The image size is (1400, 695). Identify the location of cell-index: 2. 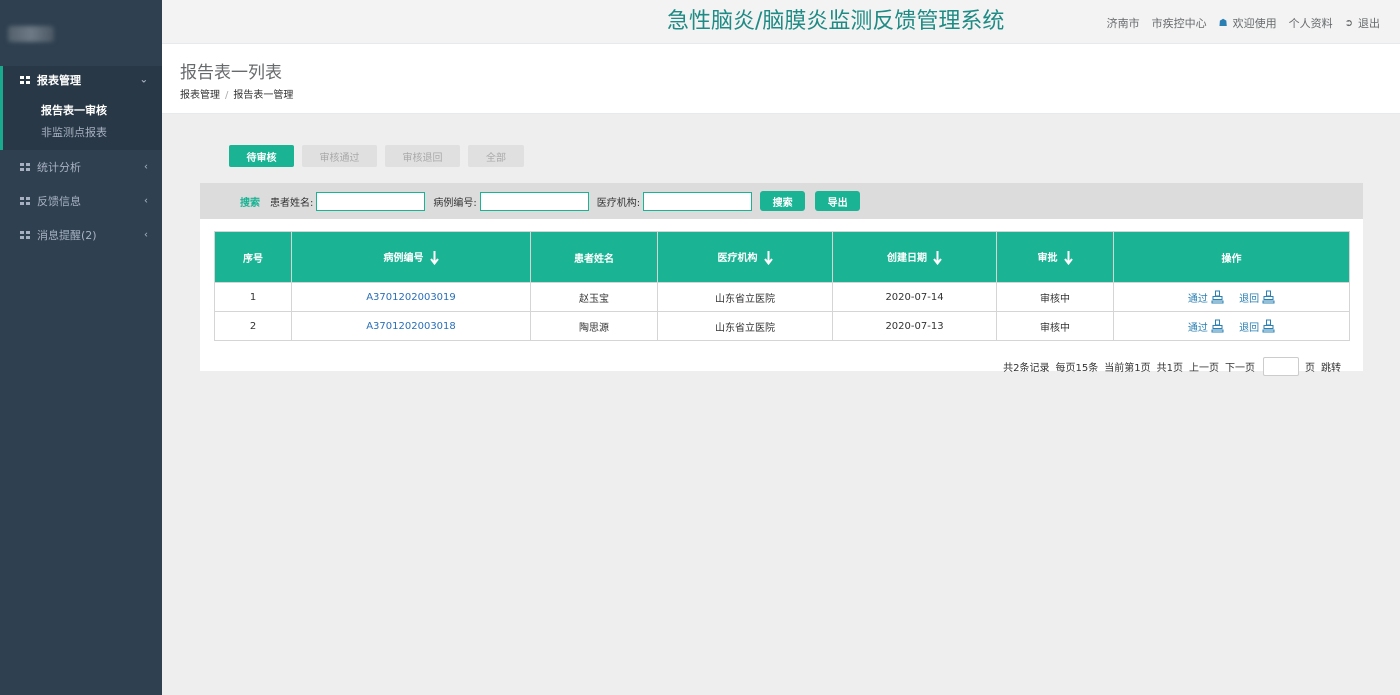
(253, 326).